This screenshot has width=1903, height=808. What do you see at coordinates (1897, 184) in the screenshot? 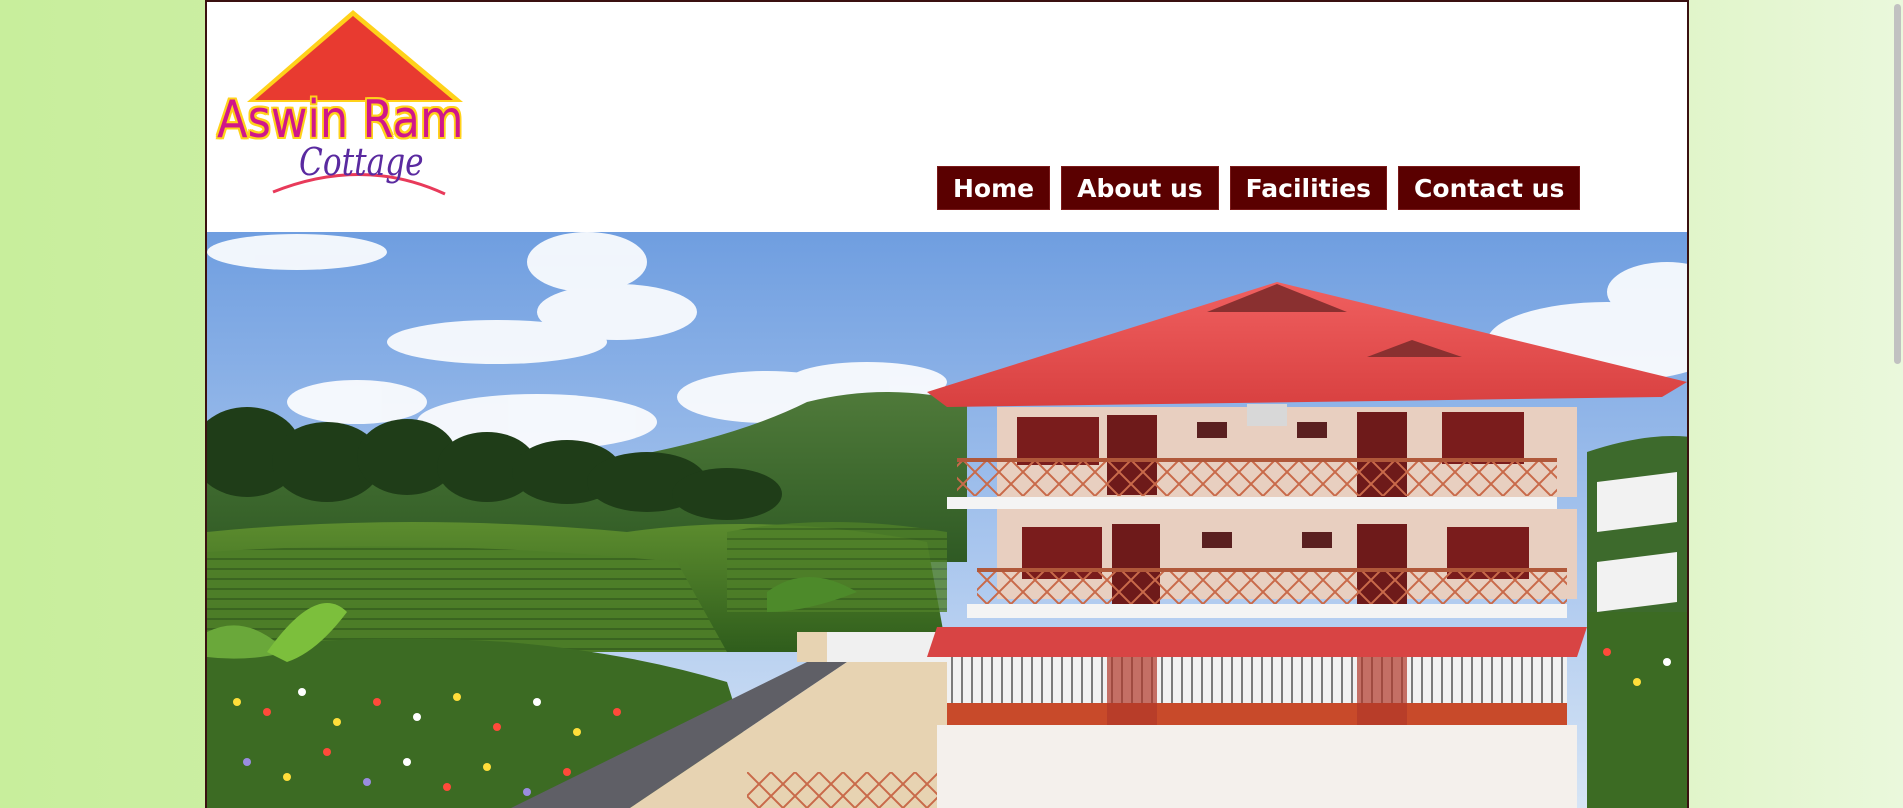
I see `scrollbar-thumb` at bounding box center [1897, 184].